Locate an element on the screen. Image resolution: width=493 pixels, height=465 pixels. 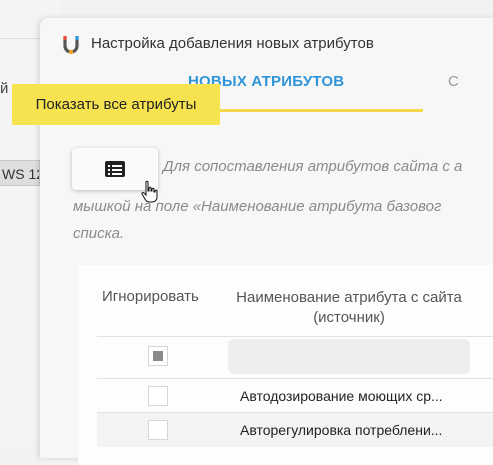
hint-line-3: списка. is located at coordinates (99, 233).